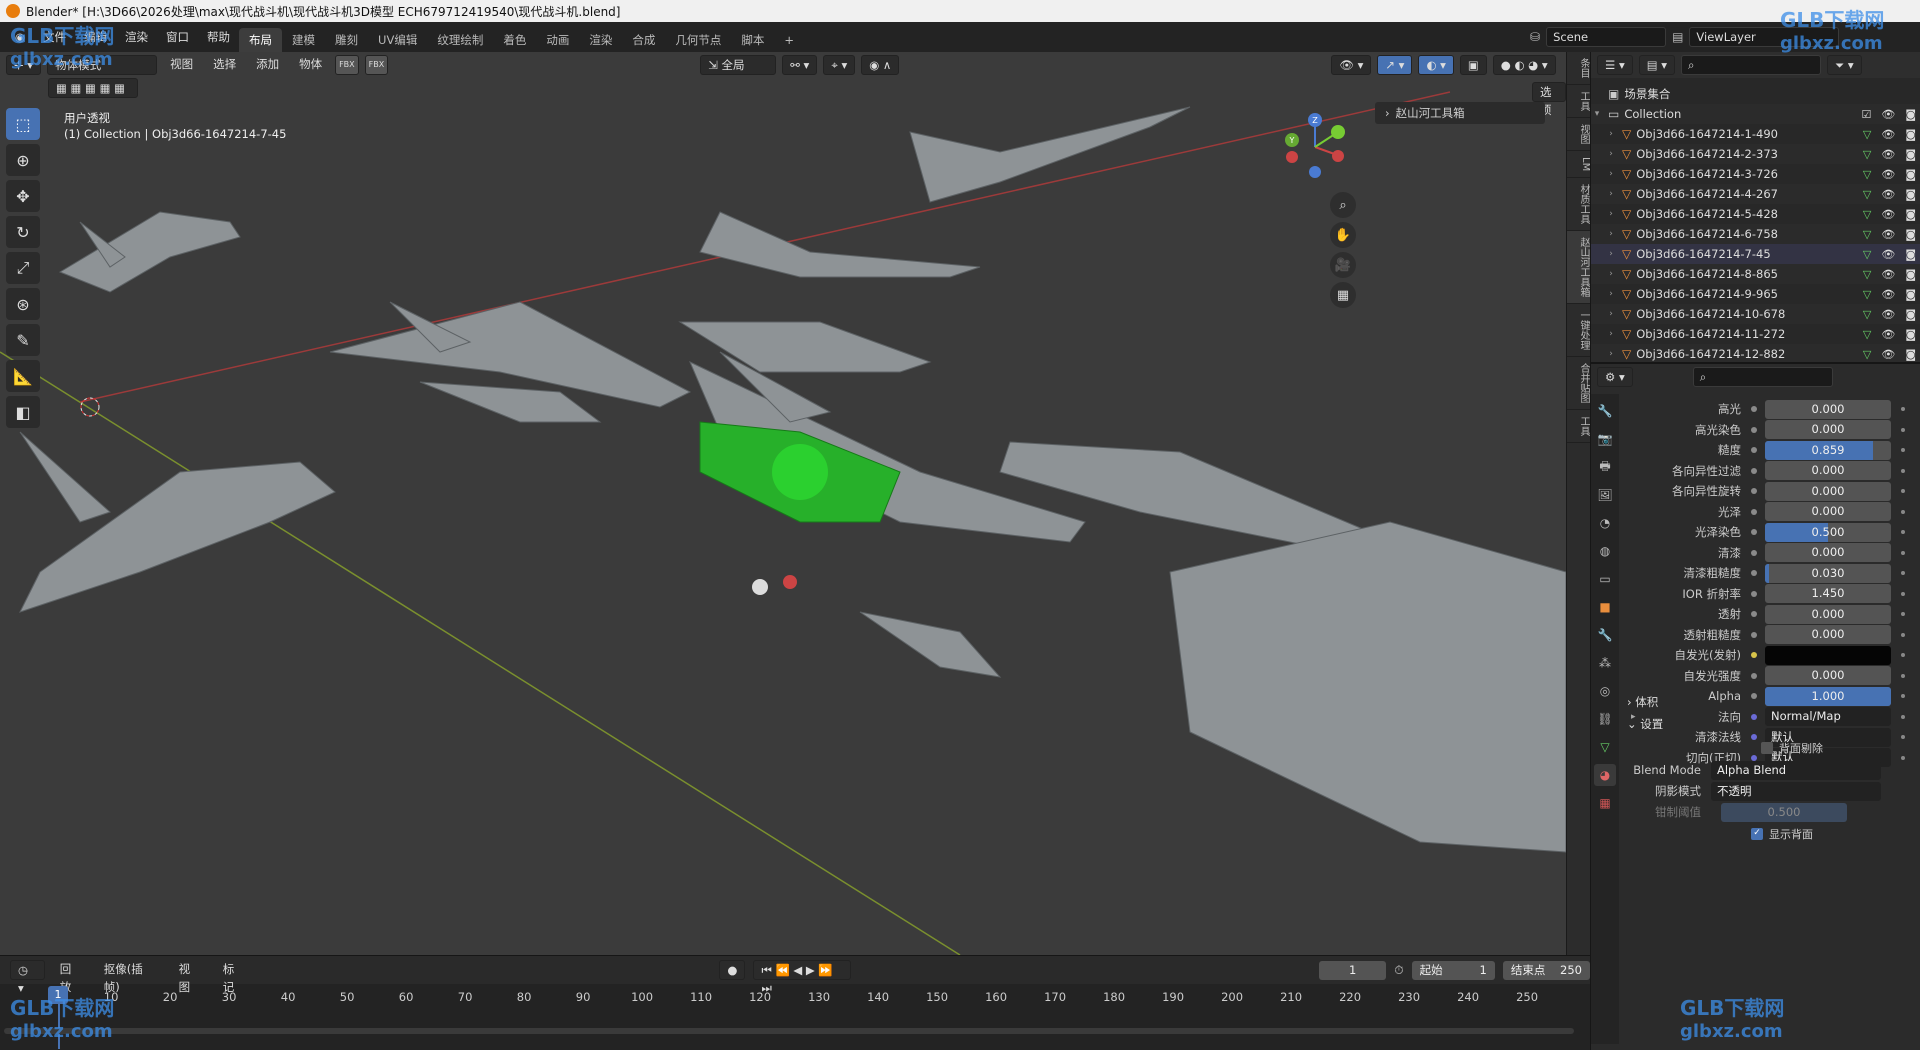 The image size is (1920, 1050). What do you see at coordinates (1606, 37) in the screenshot?
I see `scene-selector: Scene` at bounding box center [1606, 37].